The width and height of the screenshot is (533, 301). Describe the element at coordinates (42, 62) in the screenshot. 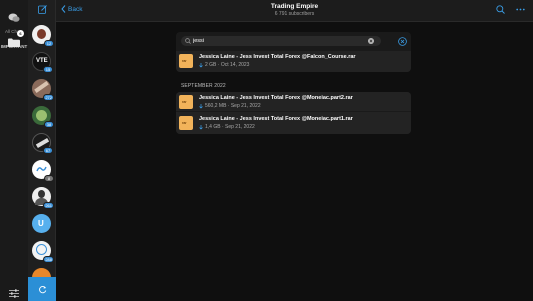

I see `chat-avatar: VTE 15` at that location.